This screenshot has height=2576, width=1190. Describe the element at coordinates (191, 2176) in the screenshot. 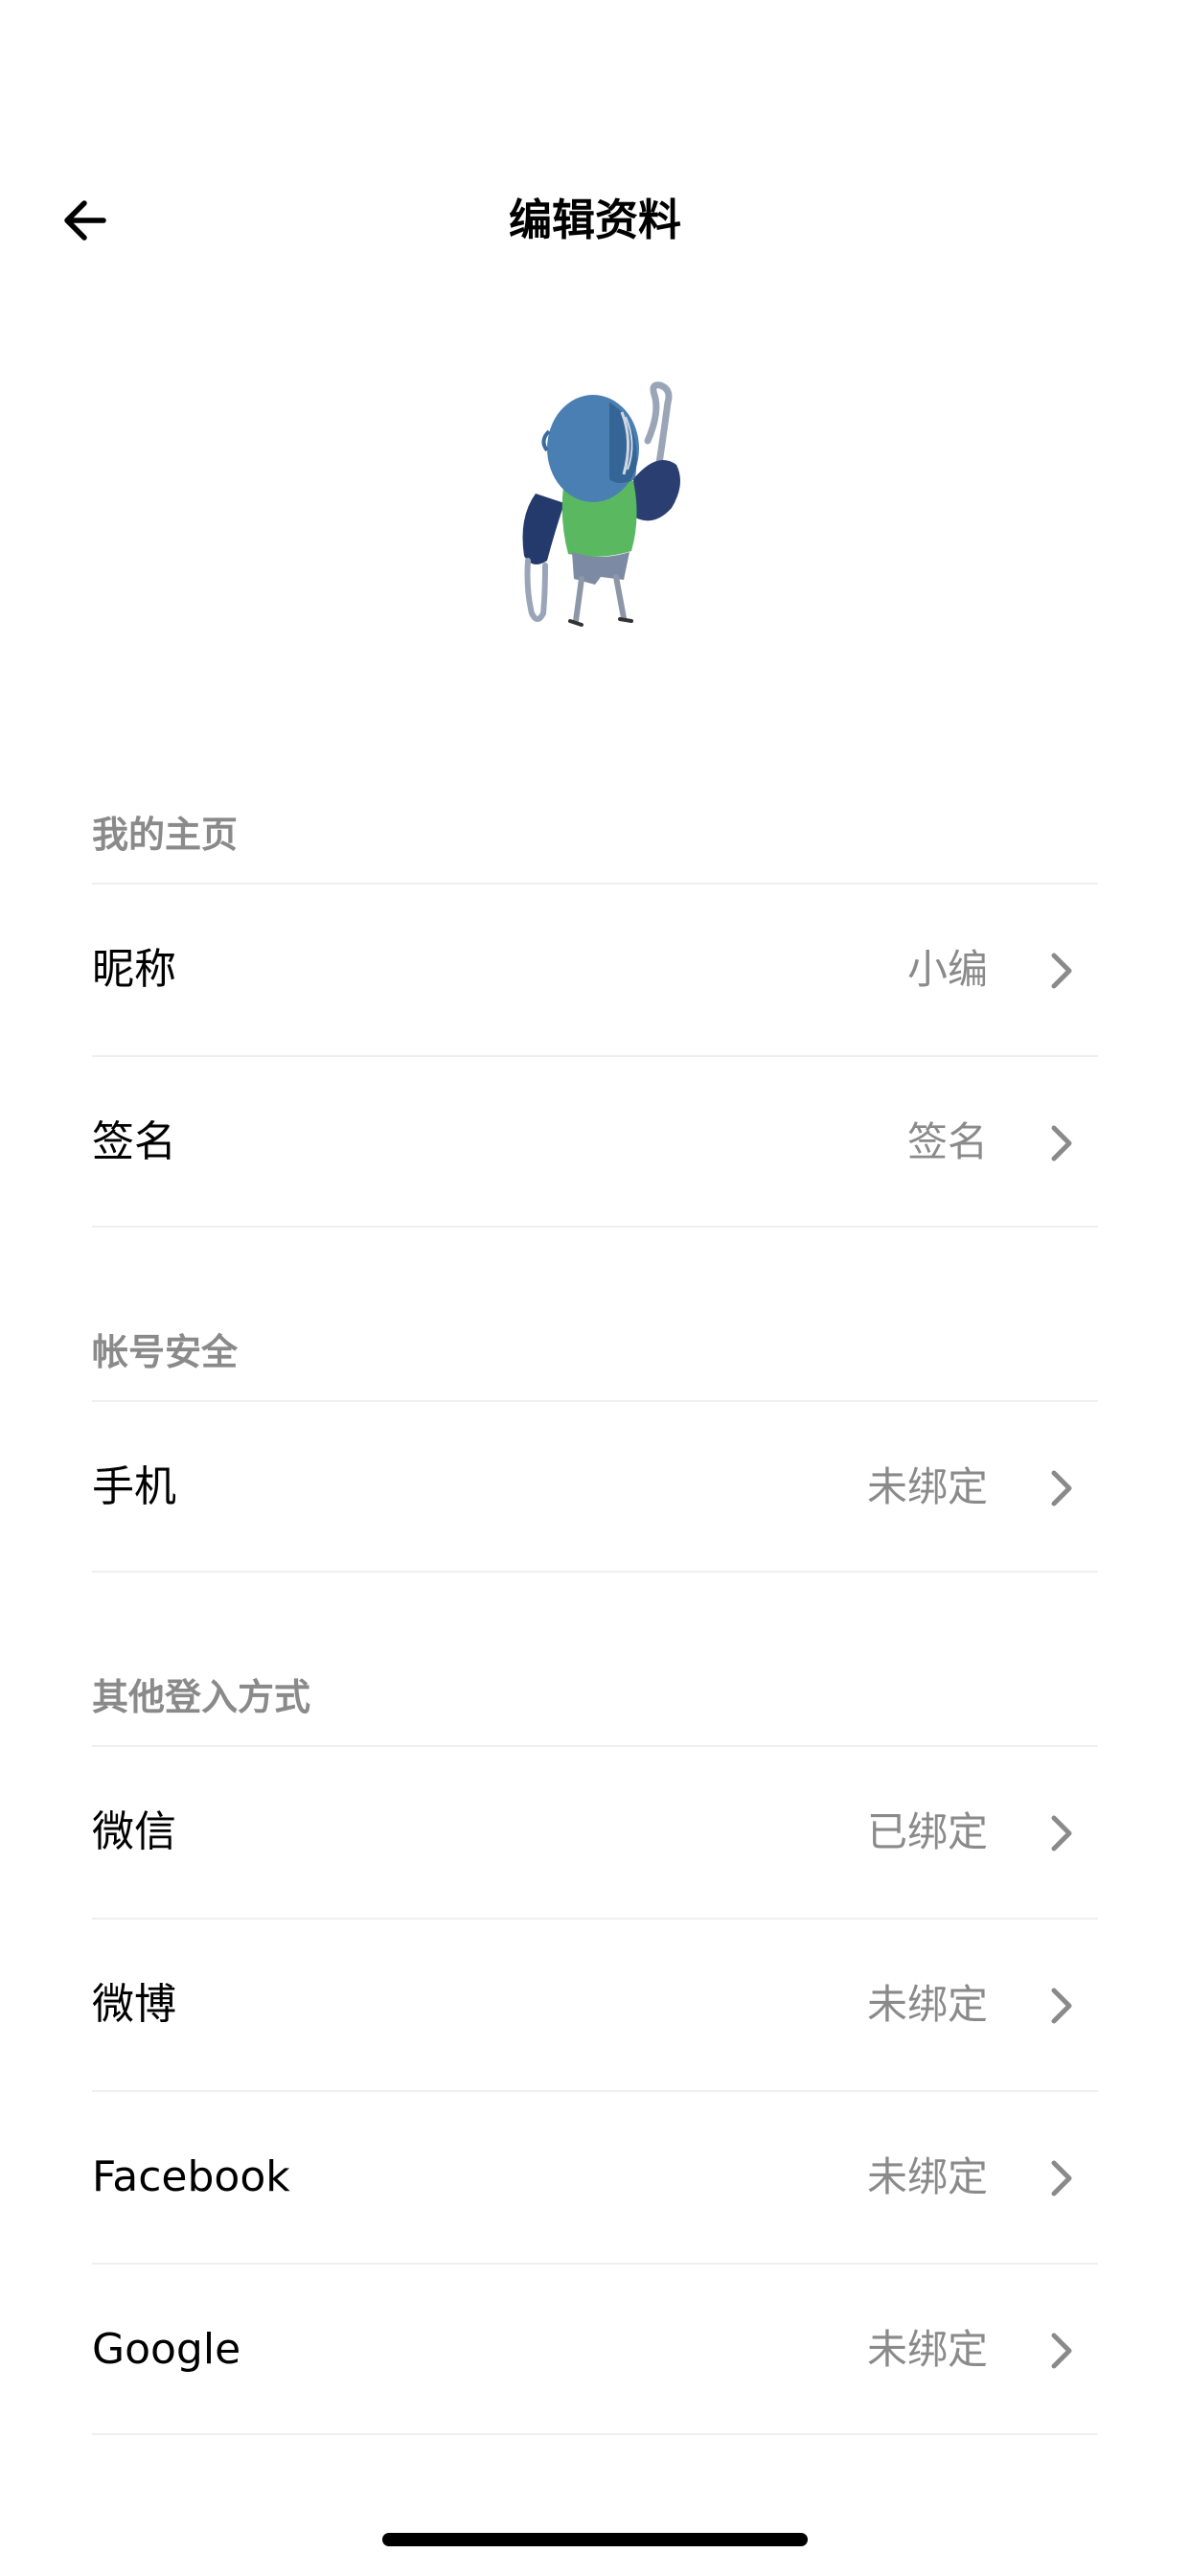

I see `row-label: Facebook` at that location.